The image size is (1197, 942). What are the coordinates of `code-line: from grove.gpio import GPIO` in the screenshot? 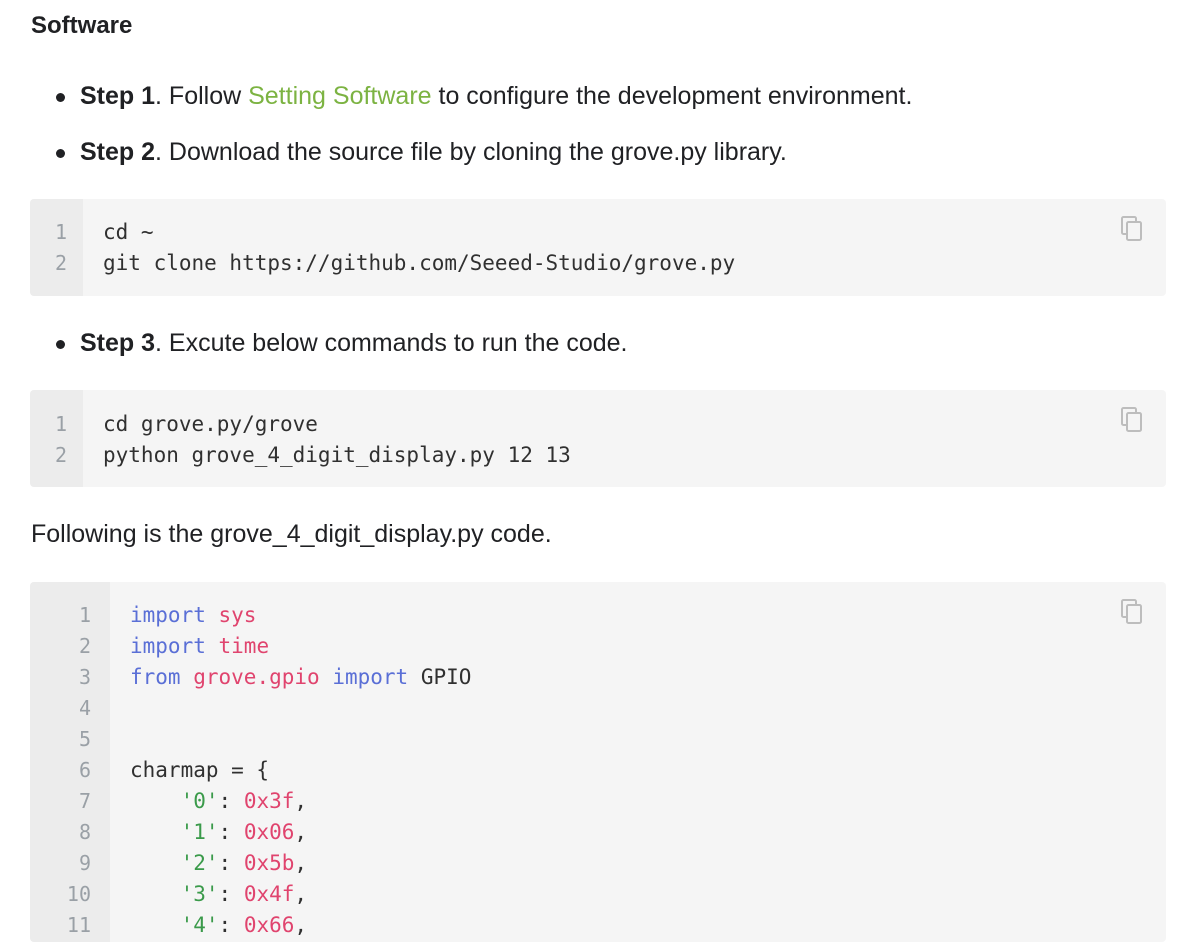 It's located at (300, 677).